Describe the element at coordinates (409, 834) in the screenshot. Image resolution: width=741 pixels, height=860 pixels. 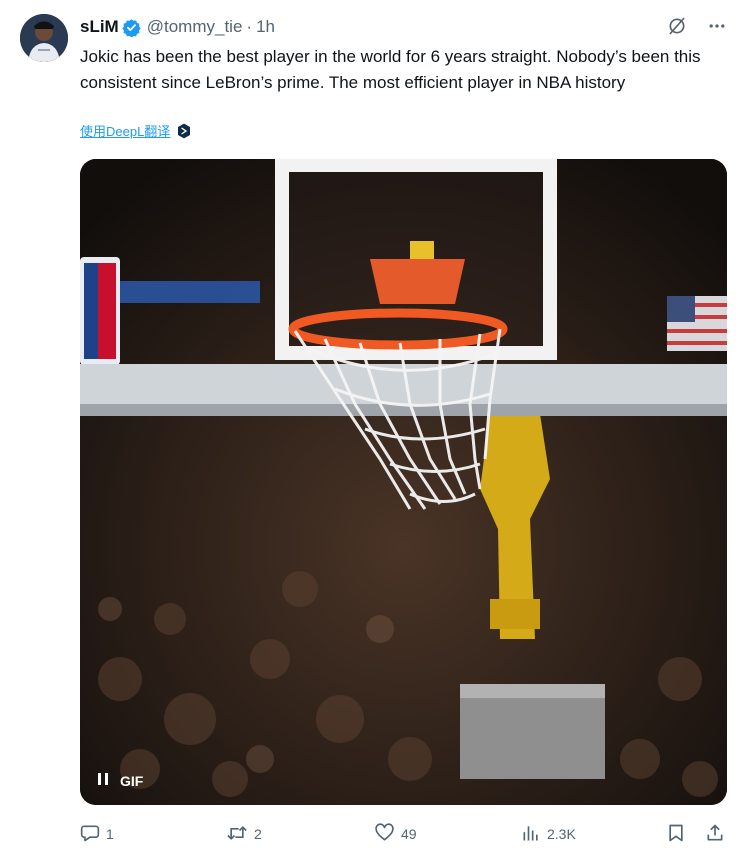
I see `like-count: 49` at that location.